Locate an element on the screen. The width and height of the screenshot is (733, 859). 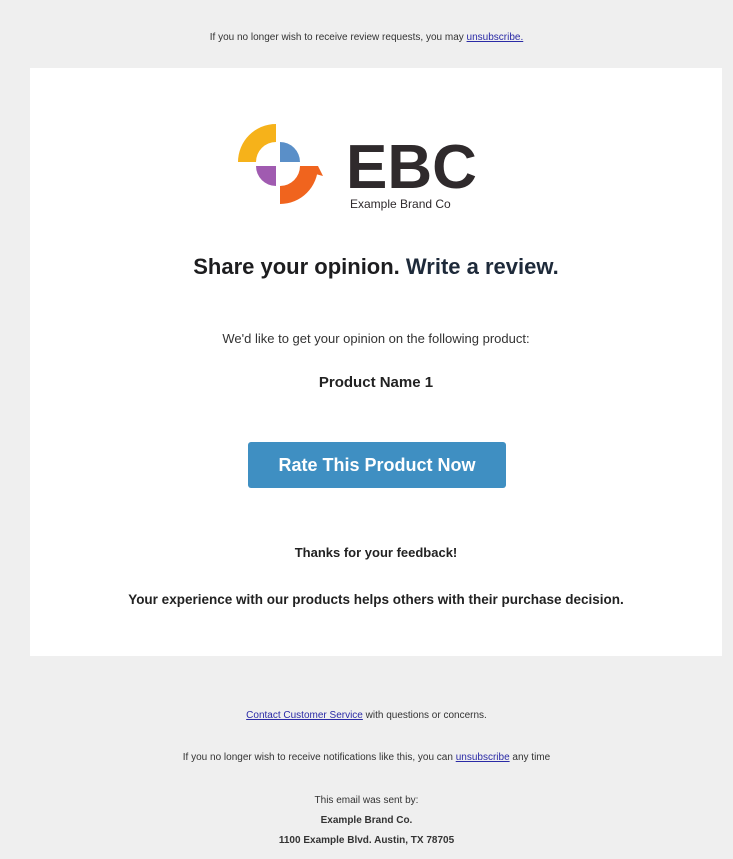
thanks-text: Thanks for your feedback! is located at coordinates (376, 552).